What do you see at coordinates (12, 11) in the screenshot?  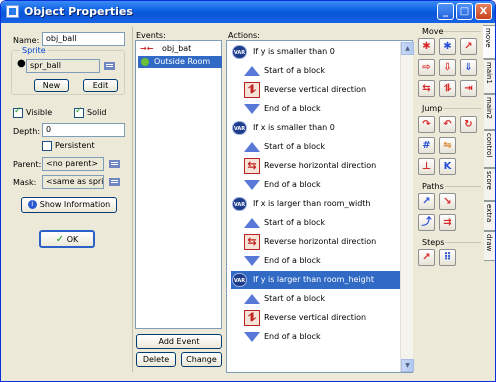 I see `window-icon` at bounding box center [12, 11].